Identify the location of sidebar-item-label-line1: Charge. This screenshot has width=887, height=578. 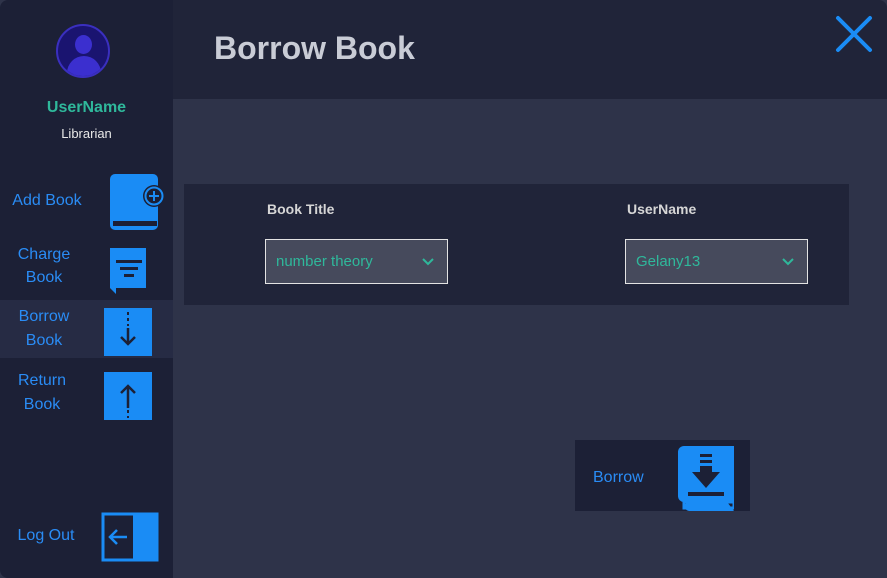
(44, 254).